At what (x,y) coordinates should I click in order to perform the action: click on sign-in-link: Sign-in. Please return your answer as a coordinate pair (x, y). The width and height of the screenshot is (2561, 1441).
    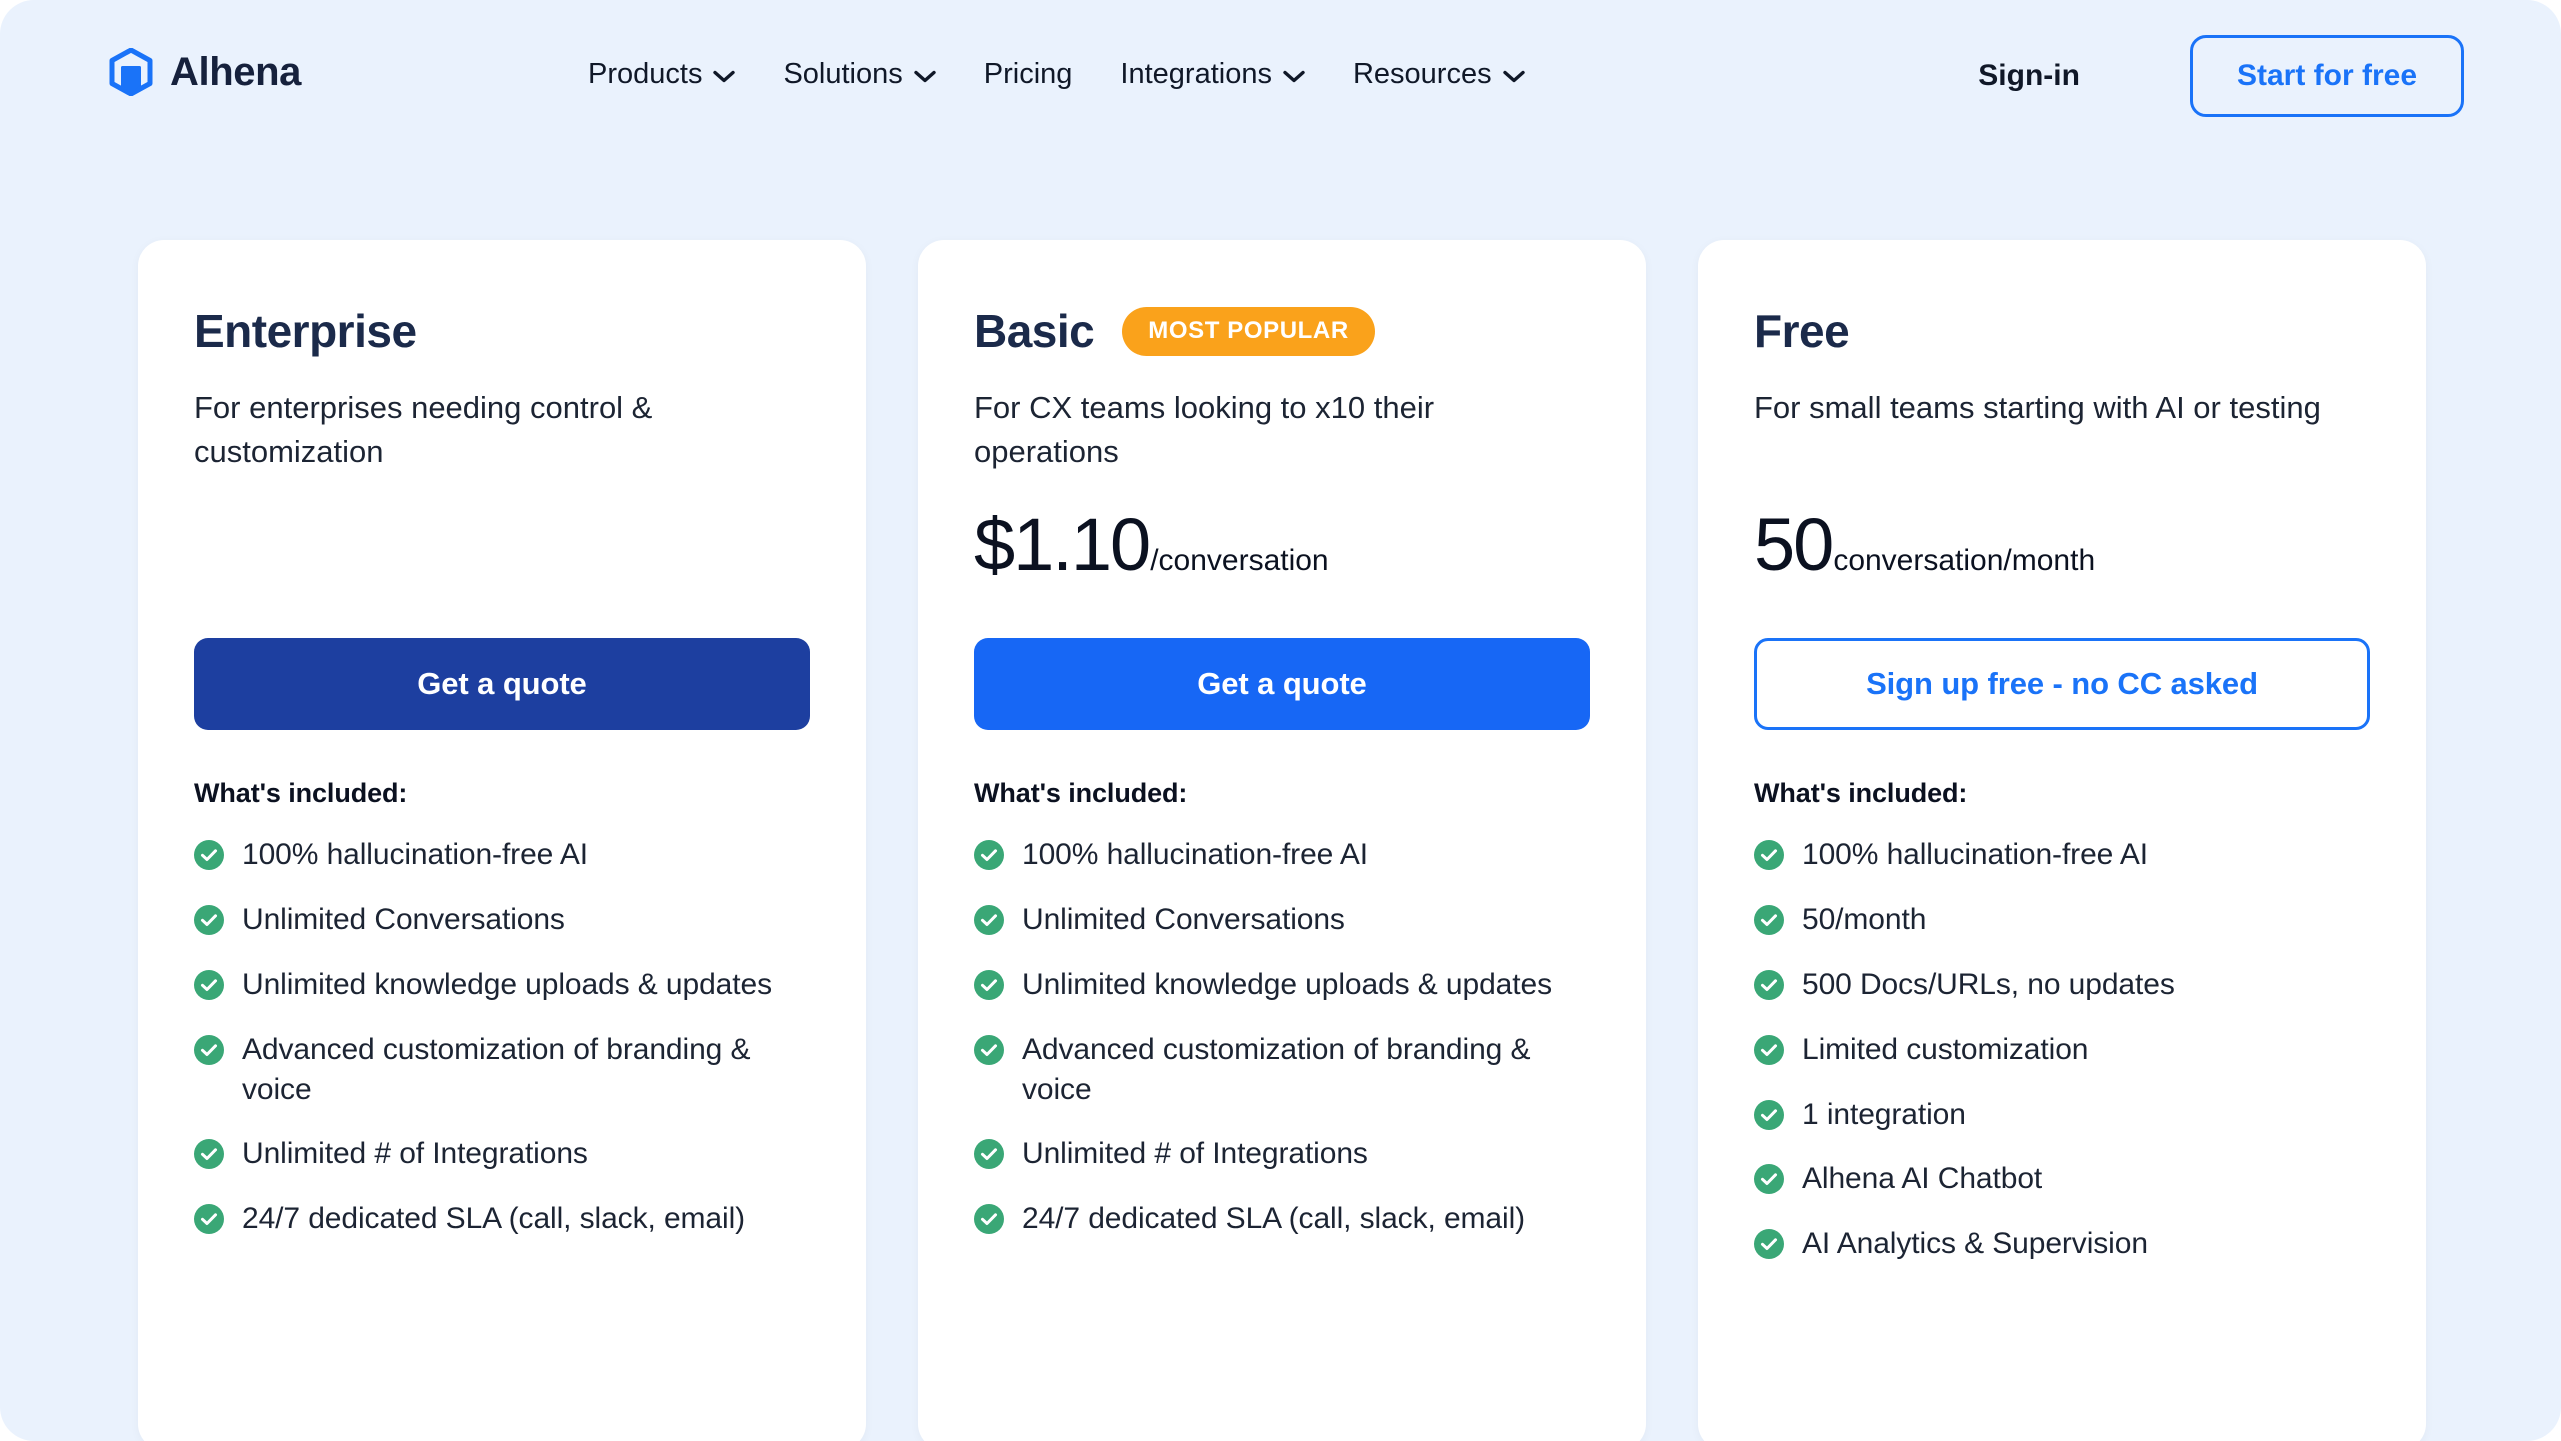
    Looking at the image, I should click on (2029, 76).